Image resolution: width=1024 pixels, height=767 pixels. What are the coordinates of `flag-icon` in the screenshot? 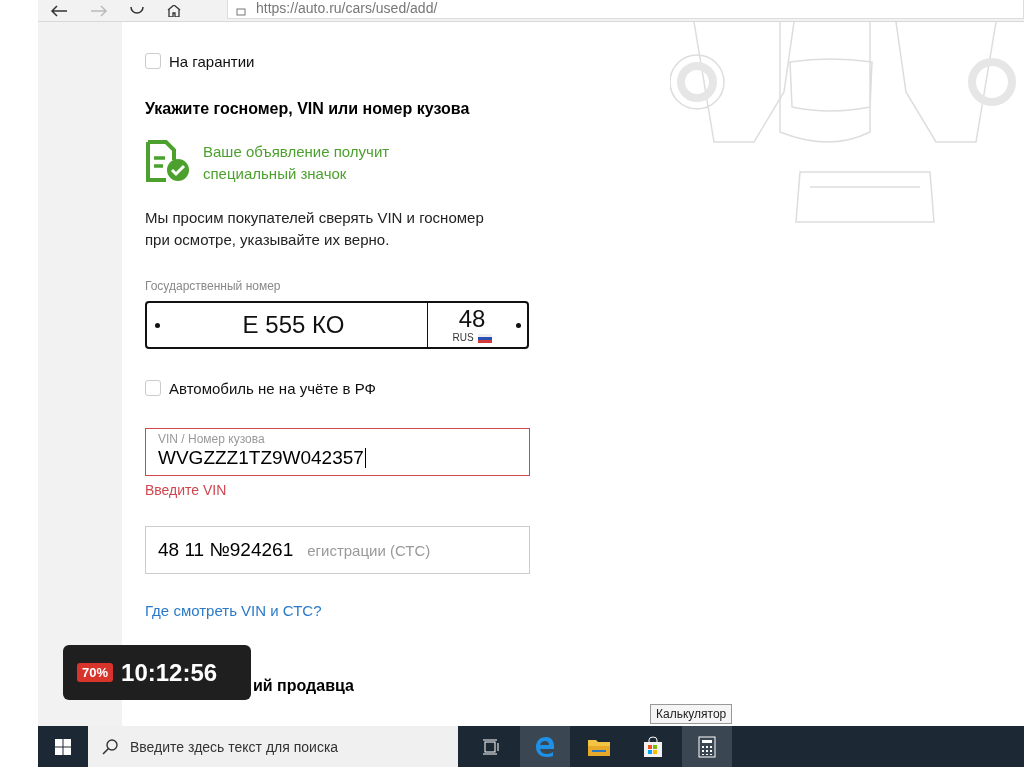 It's located at (484, 338).